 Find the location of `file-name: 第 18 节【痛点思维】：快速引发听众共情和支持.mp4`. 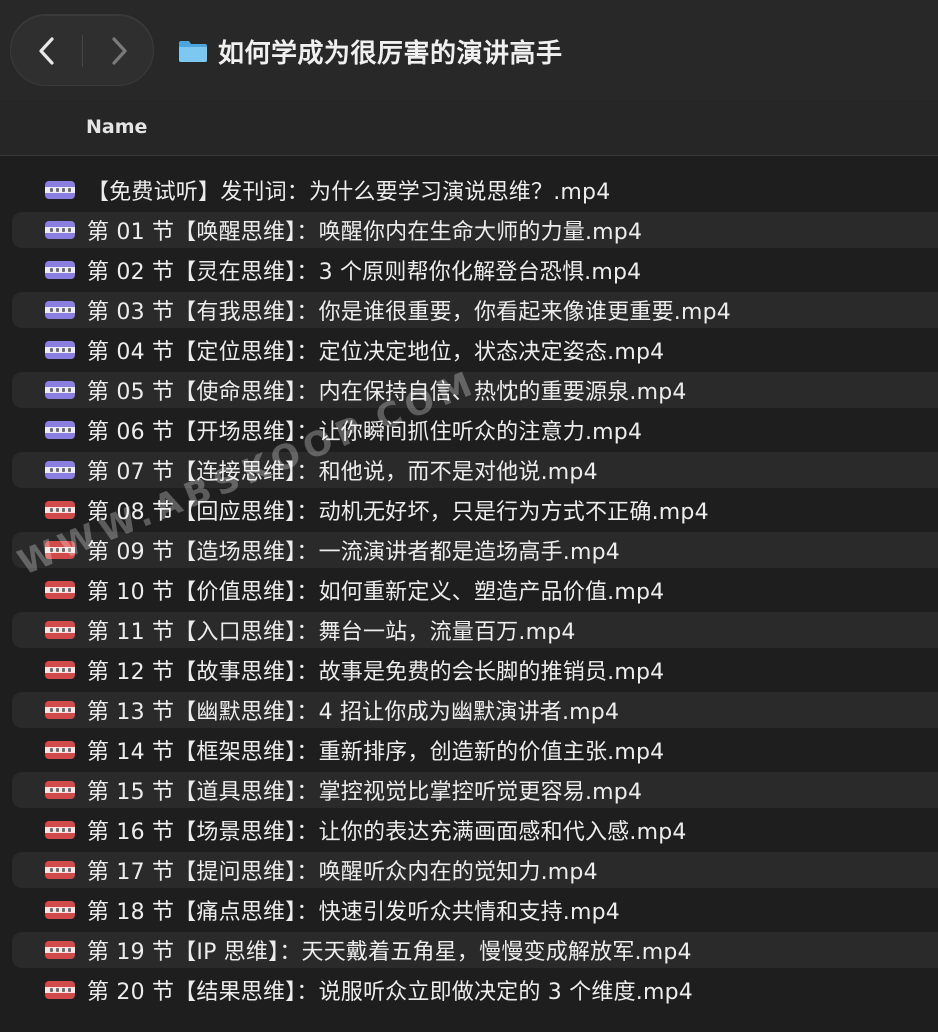

file-name: 第 18 节【痛点思维】：快速引发听众共情和支持.mp4 is located at coordinates (353, 912).